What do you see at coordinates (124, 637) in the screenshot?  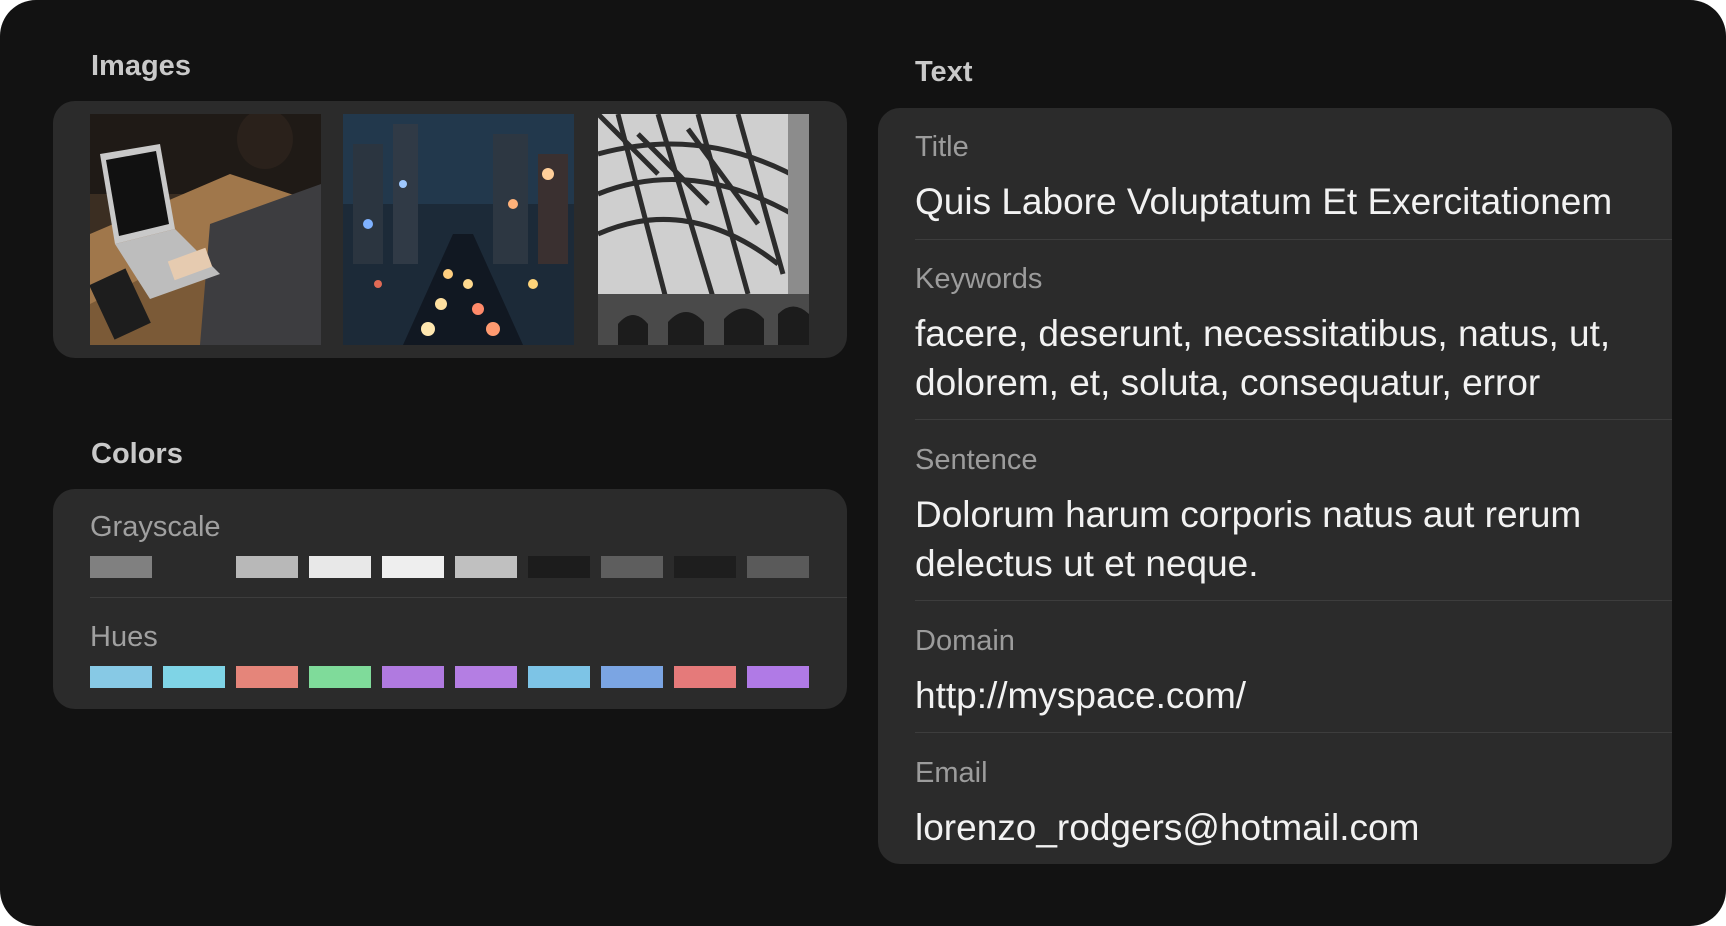 I see `hues-label: Hues` at bounding box center [124, 637].